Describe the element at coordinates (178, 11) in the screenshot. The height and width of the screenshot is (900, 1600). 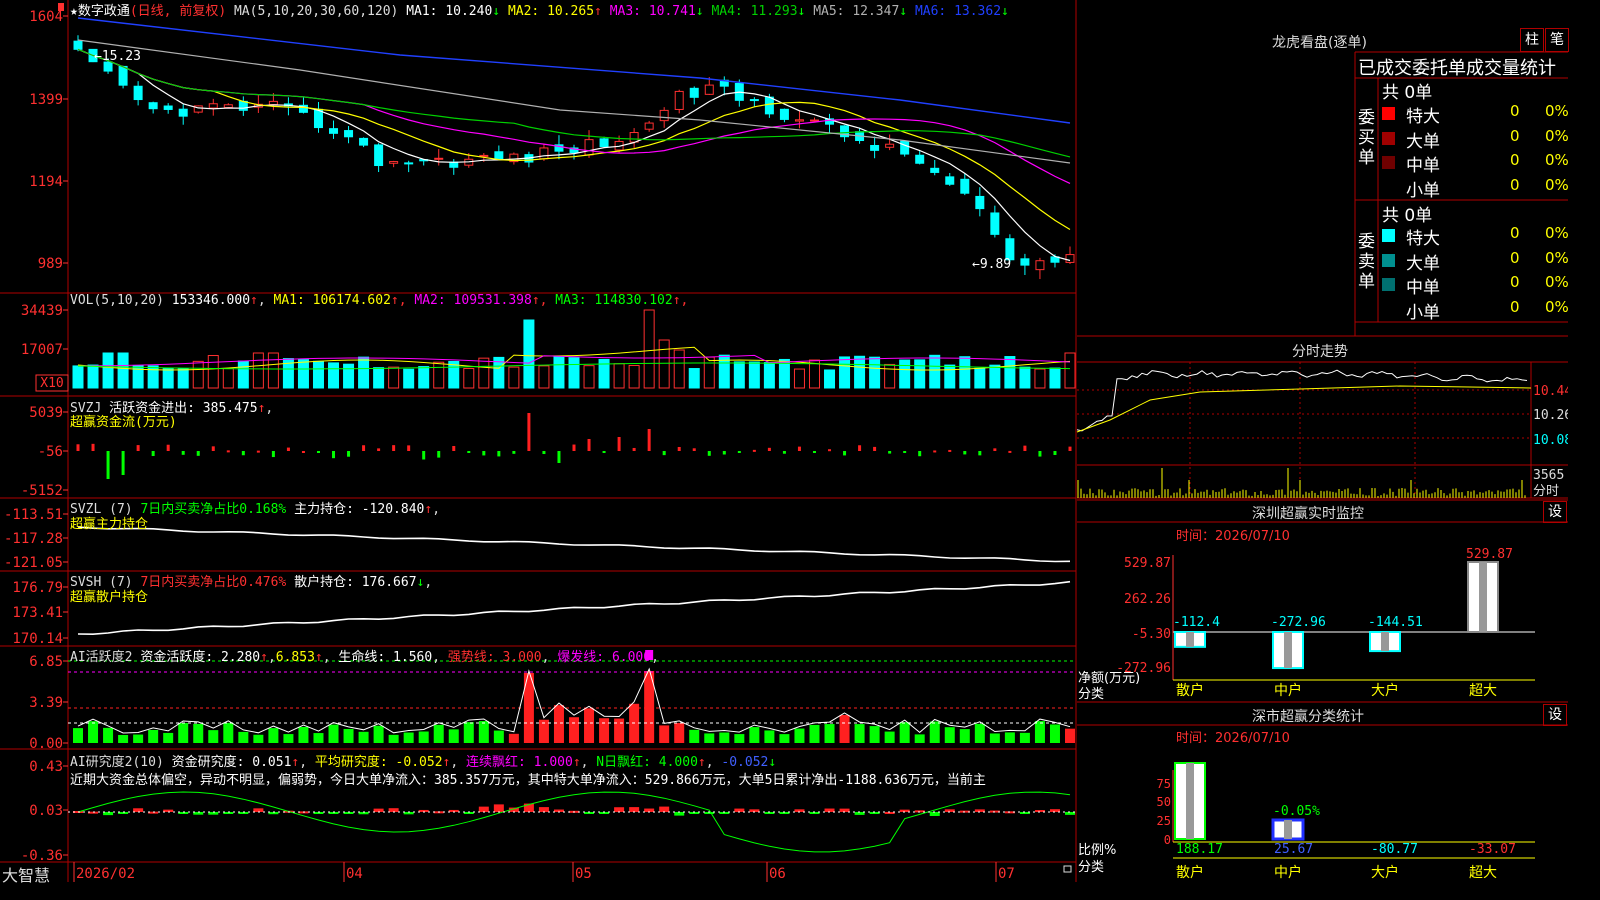
I see `period-mode: (日线, 前复权)` at that location.